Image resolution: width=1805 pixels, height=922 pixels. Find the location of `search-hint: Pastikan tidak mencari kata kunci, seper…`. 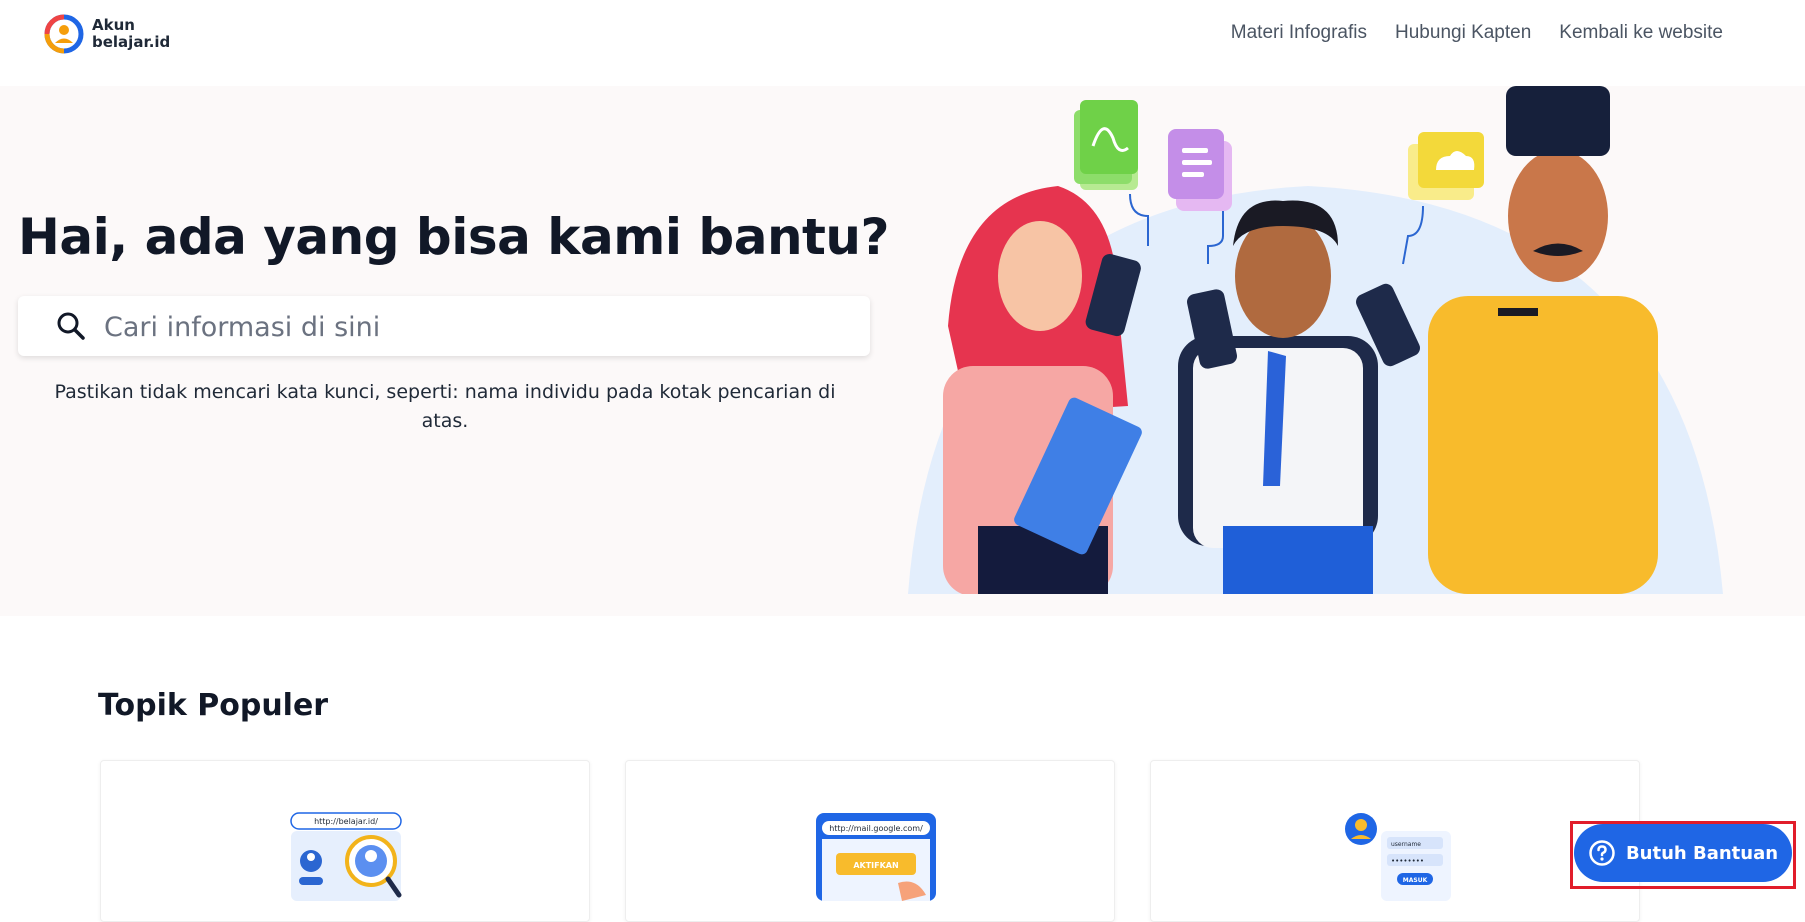

search-hint: Pastikan tidak mencari kata kunci, seper… is located at coordinates (445, 406).